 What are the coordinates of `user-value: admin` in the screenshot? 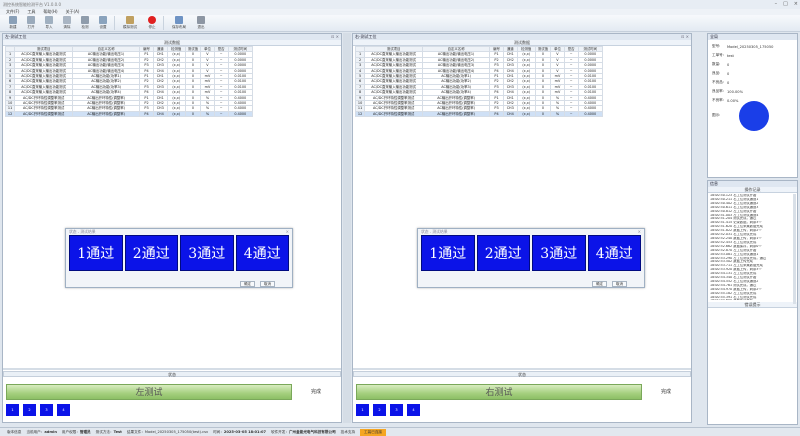 It's located at (50, 431).